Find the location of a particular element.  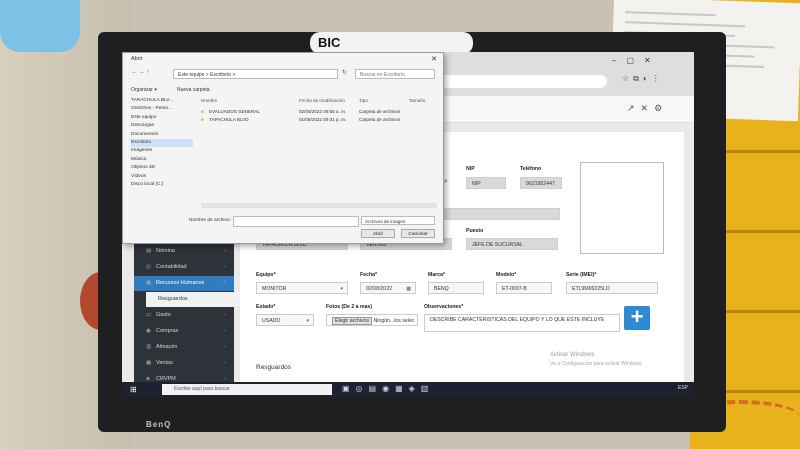

window-controls: –▢✕ is located at coordinates (636, 60).